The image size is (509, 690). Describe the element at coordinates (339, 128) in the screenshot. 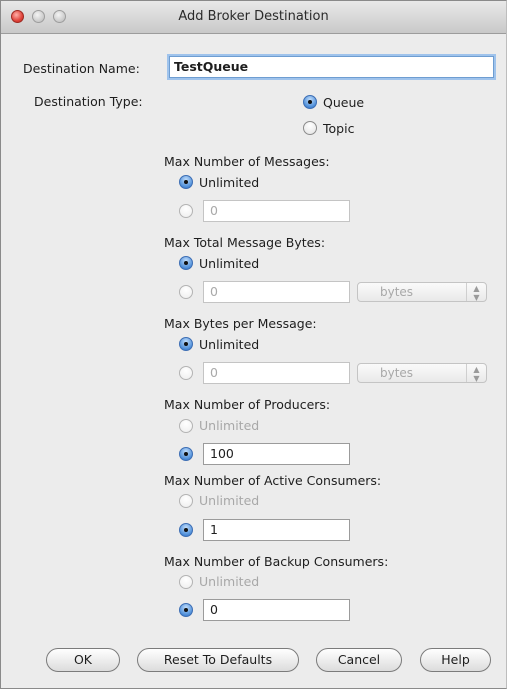

I see `topic-radio-label: Topic` at that location.